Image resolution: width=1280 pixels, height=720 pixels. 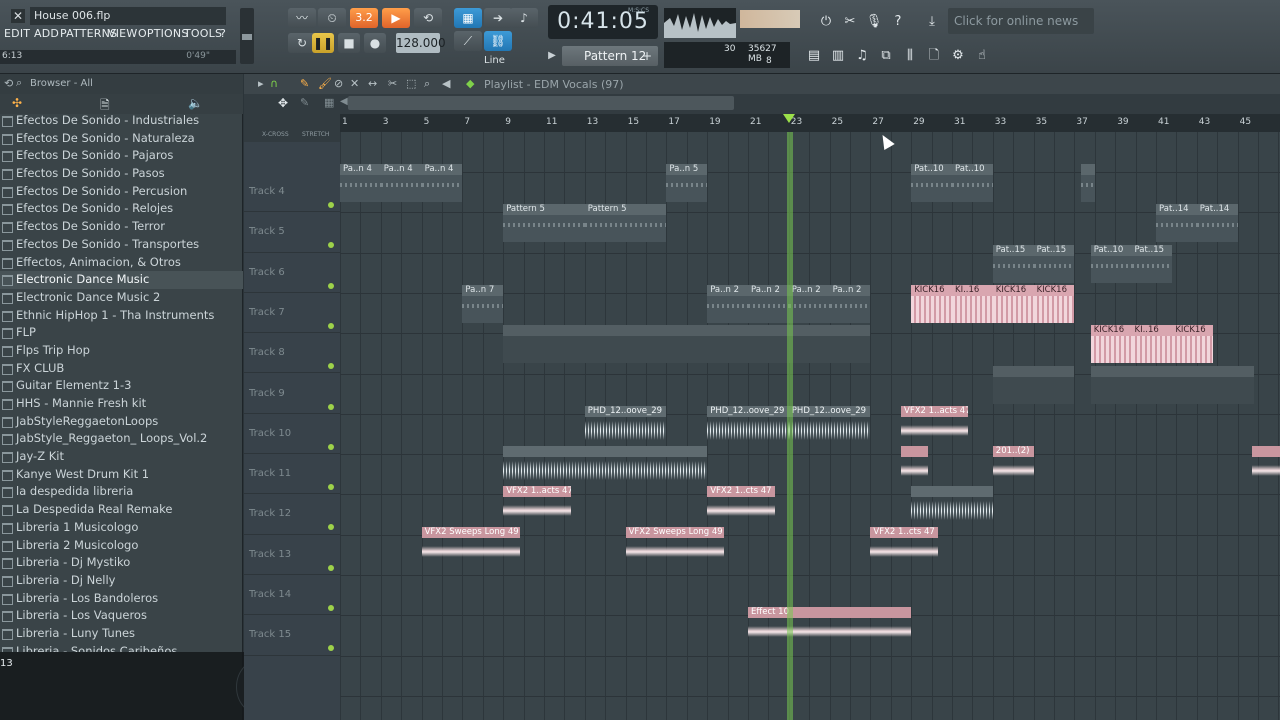 What do you see at coordinates (332, 18) in the screenshot?
I see `metronome-icon: ⏲` at bounding box center [332, 18].